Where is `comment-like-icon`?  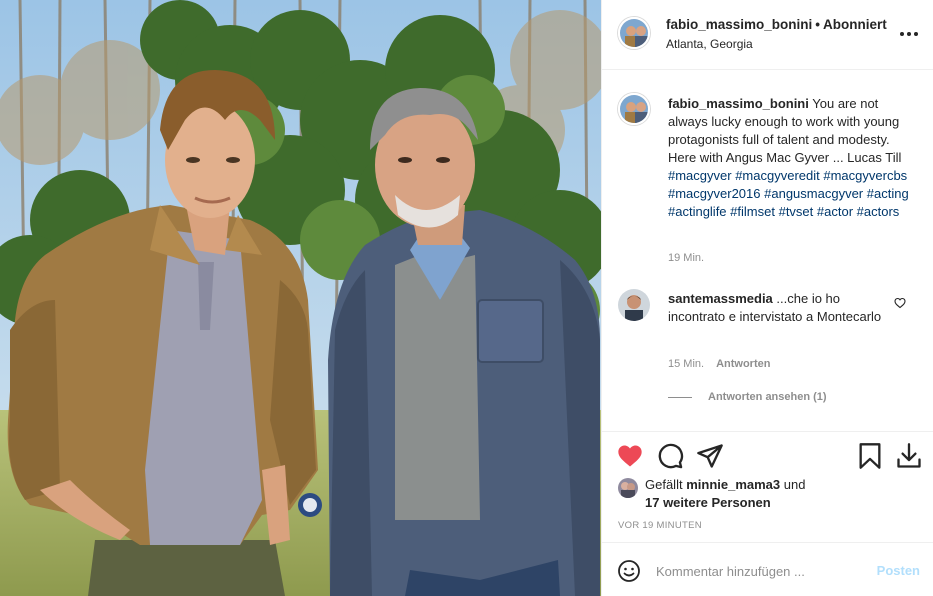 comment-like-icon is located at coordinates (900, 303).